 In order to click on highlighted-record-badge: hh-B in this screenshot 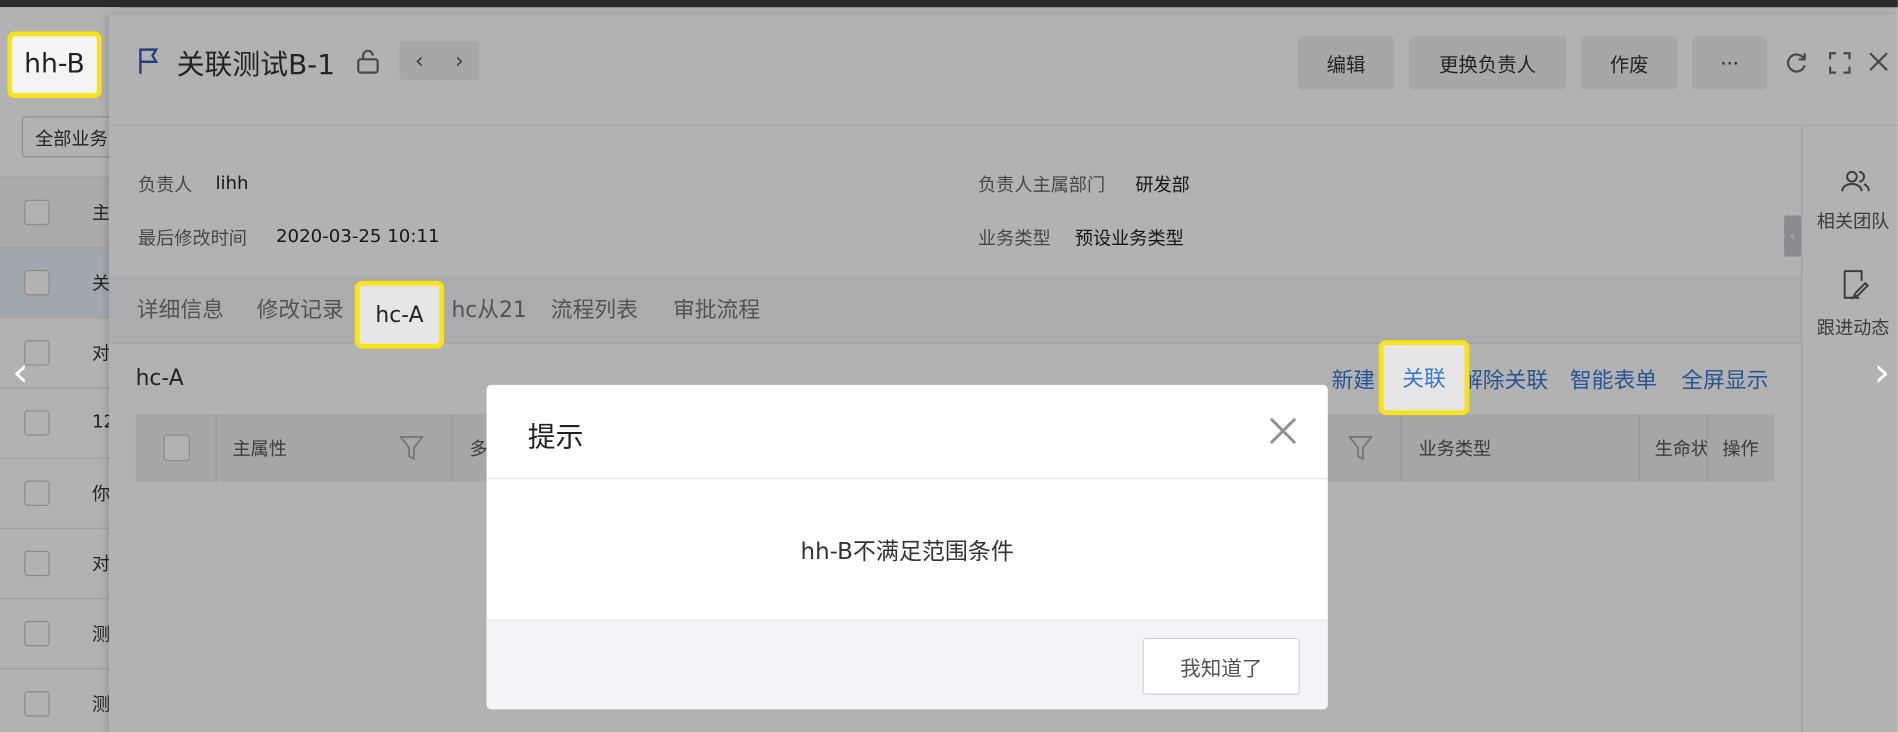, I will do `click(54, 65)`.